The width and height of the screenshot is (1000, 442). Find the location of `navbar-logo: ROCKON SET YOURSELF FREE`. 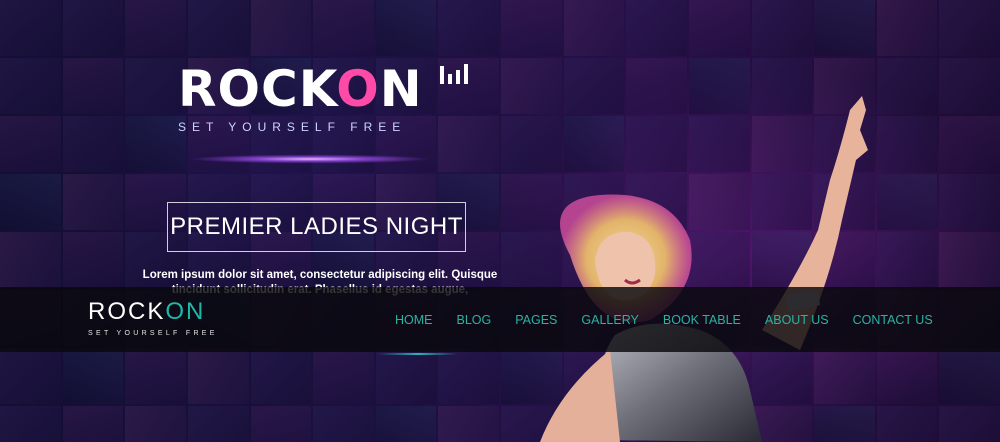

navbar-logo: ROCKON SET YOURSELF FREE is located at coordinates (153, 319).